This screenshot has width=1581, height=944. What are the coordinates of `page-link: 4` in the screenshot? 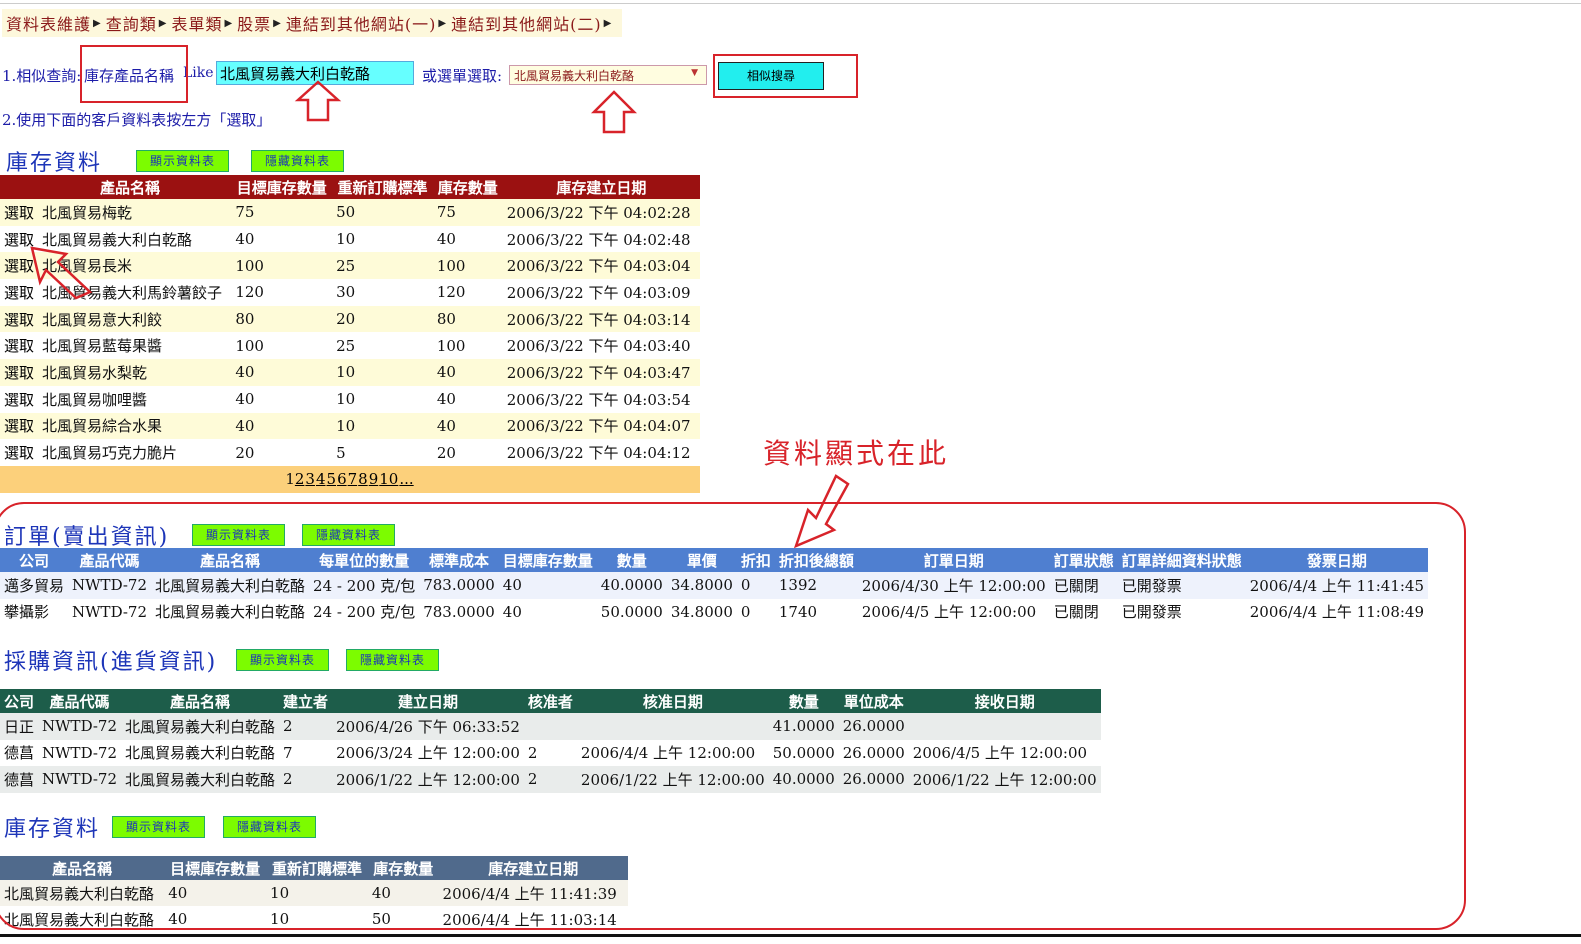 It's located at (321, 479).